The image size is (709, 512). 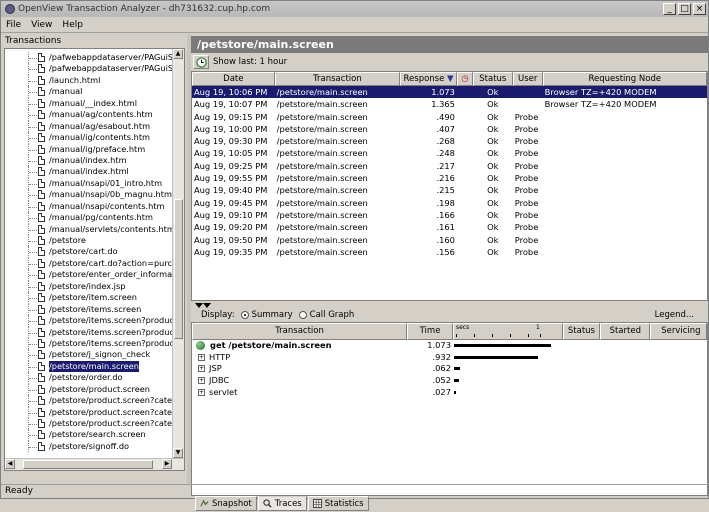 What do you see at coordinates (625, 331) in the screenshot?
I see `col-started: Started` at bounding box center [625, 331].